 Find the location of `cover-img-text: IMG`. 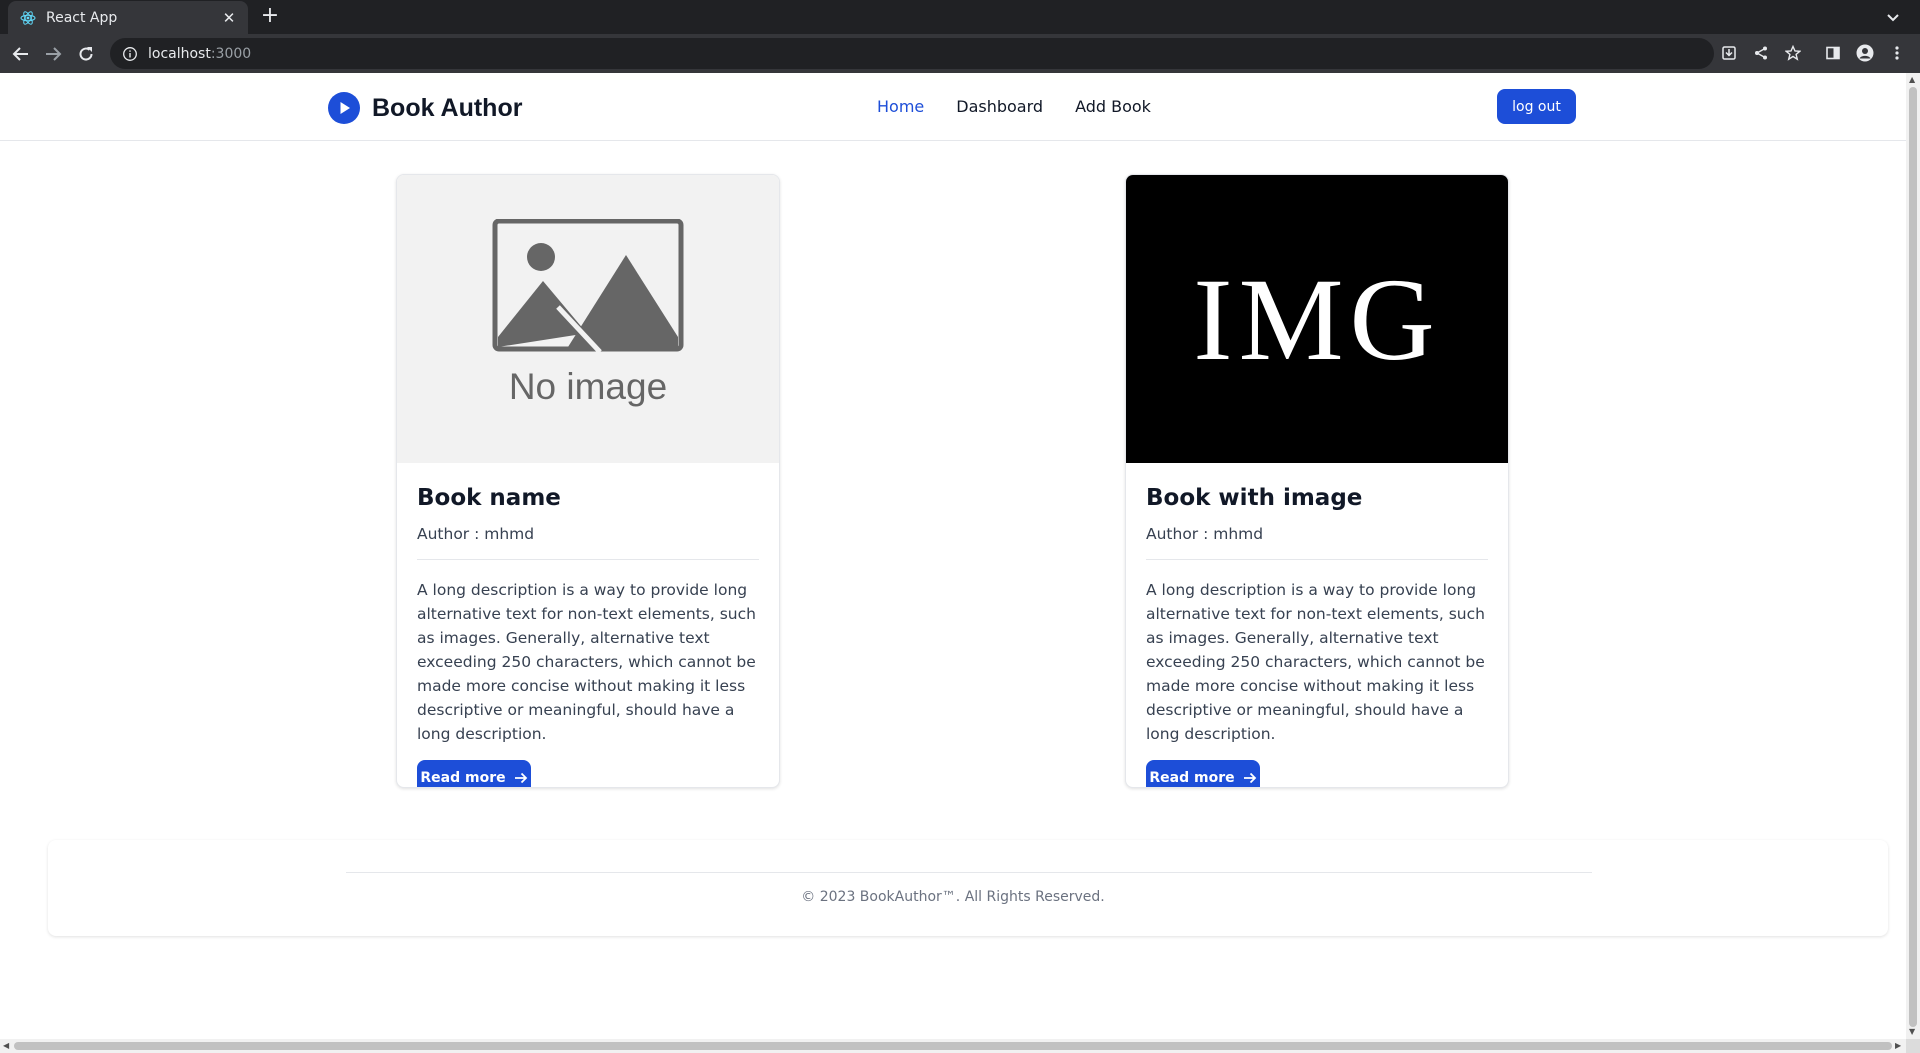

cover-img-text: IMG is located at coordinates (1316, 319).